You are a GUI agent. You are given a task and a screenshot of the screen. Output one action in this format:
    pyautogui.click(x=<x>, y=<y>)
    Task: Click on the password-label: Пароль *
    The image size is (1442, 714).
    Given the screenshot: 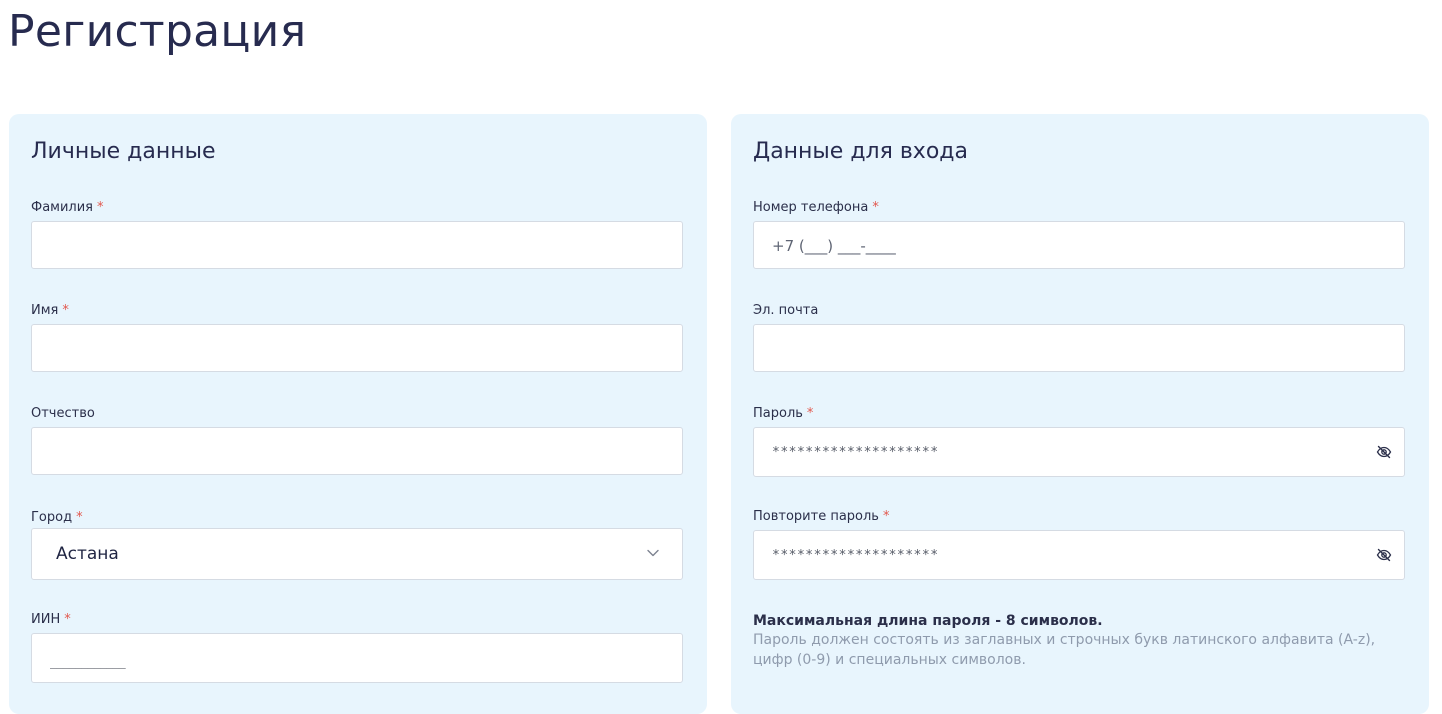 What is the action you would take?
    pyautogui.click(x=783, y=414)
    